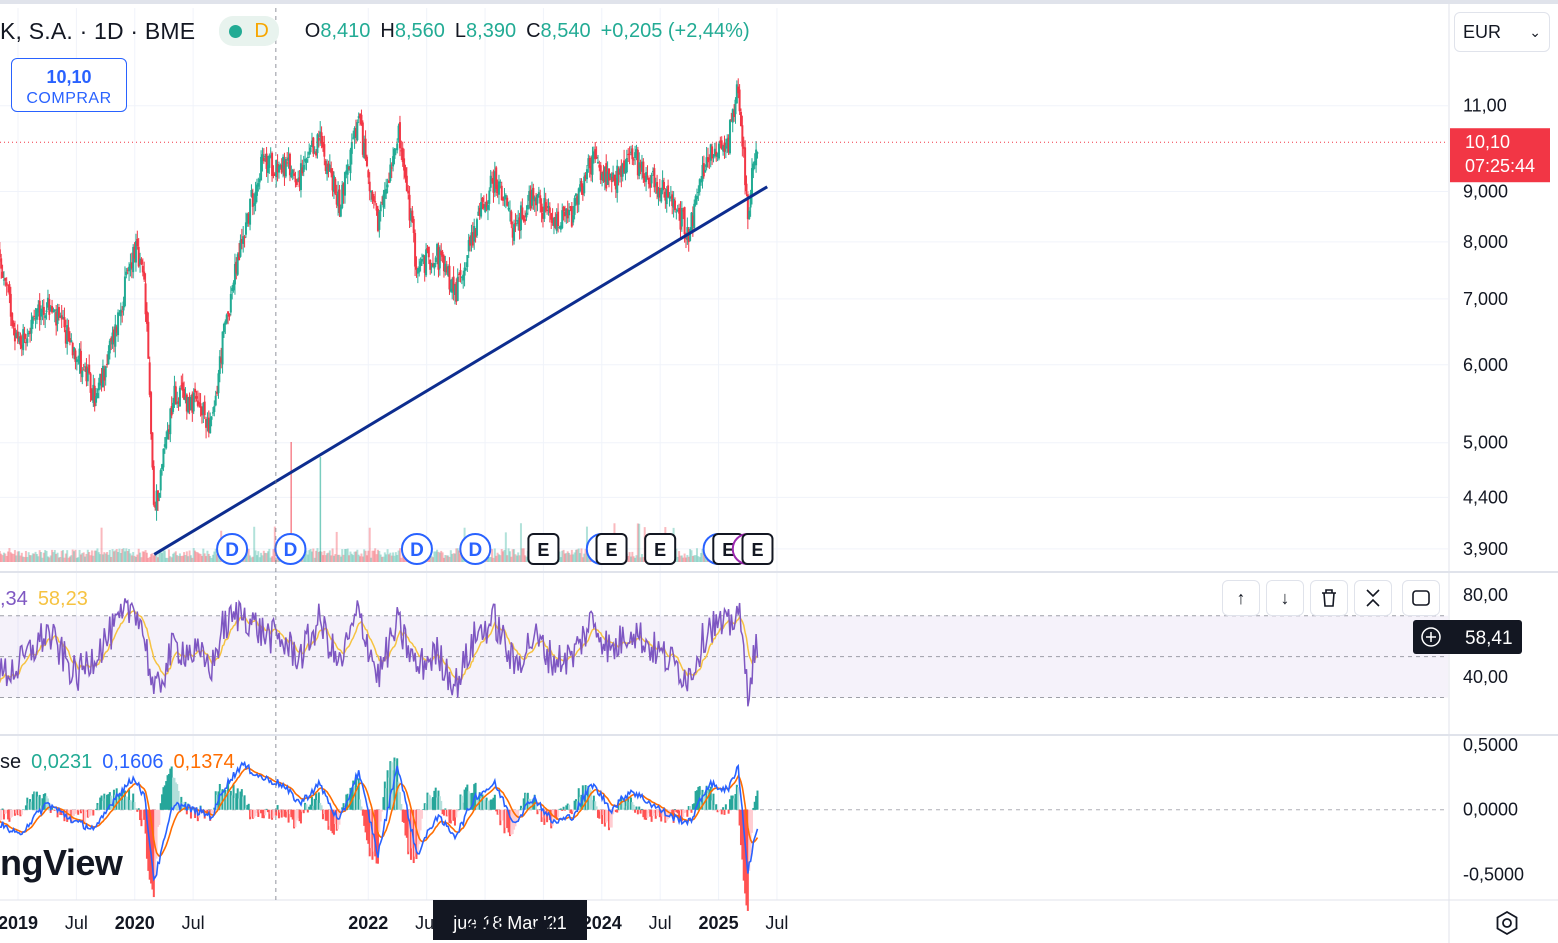 Image resolution: width=1558 pixels, height=943 pixels. What do you see at coordinates (1490, 745) in the screenshot?
I see `macd-axis-tick: 0,5000` at bounding box center [1490, 745].